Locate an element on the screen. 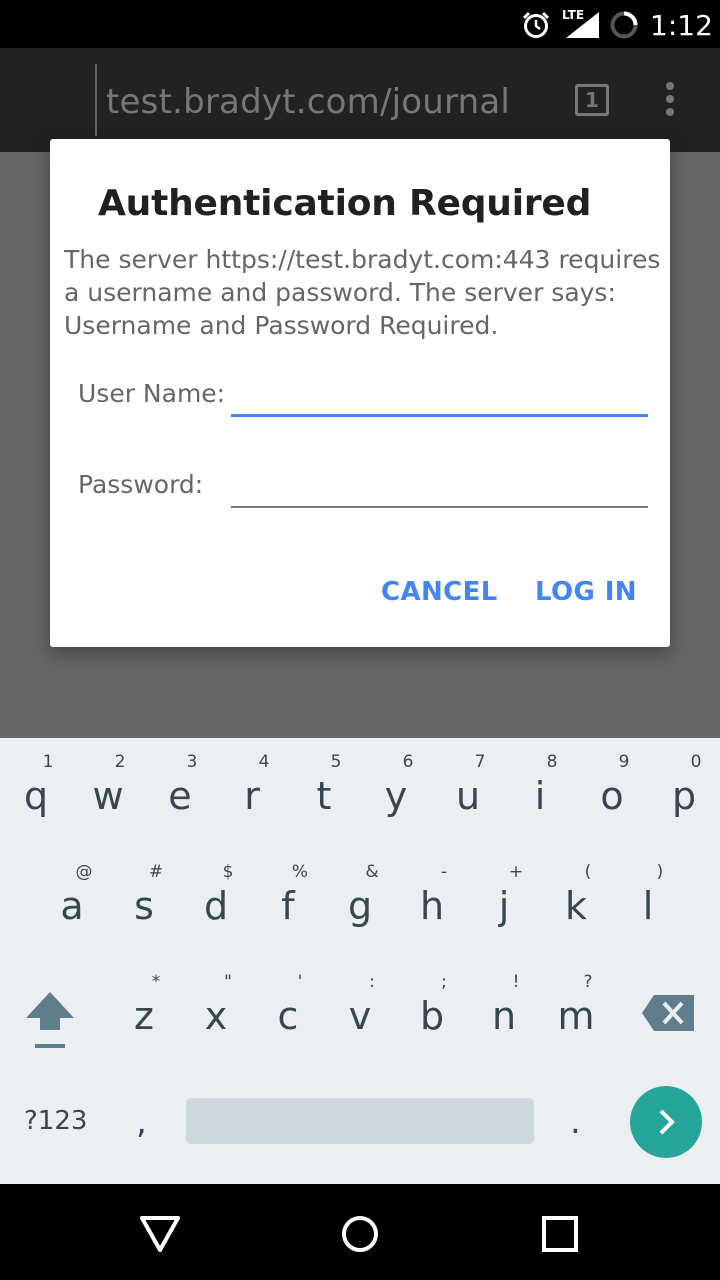  key-hint: & is located at coordinates (372, 872).